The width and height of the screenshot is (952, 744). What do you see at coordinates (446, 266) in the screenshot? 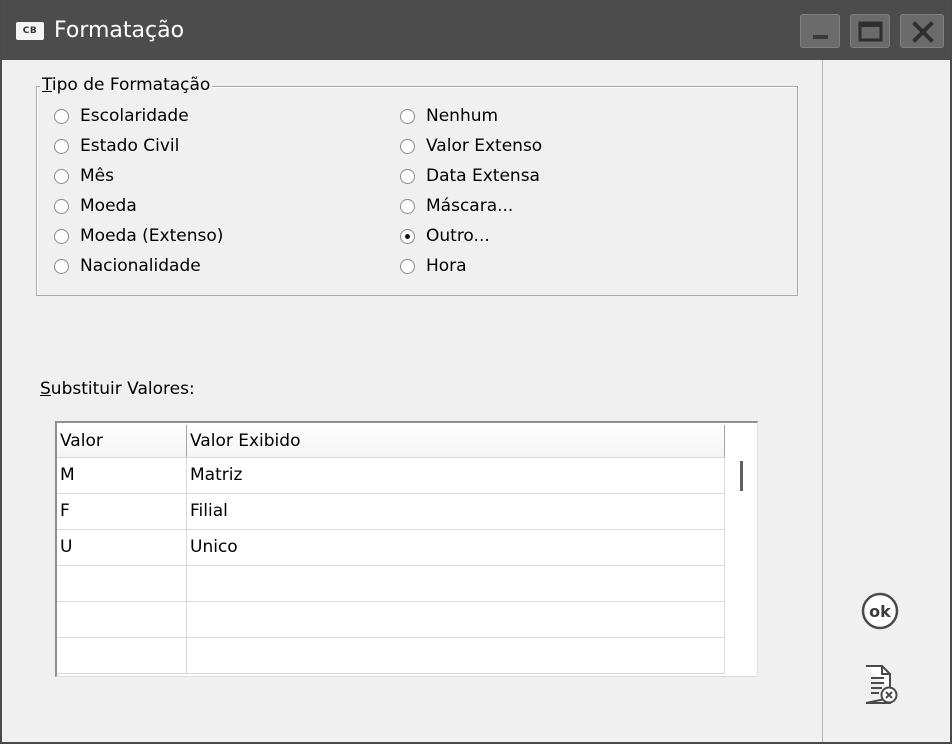
I see `radio-label: Hora` at bounding box center [446, 266].